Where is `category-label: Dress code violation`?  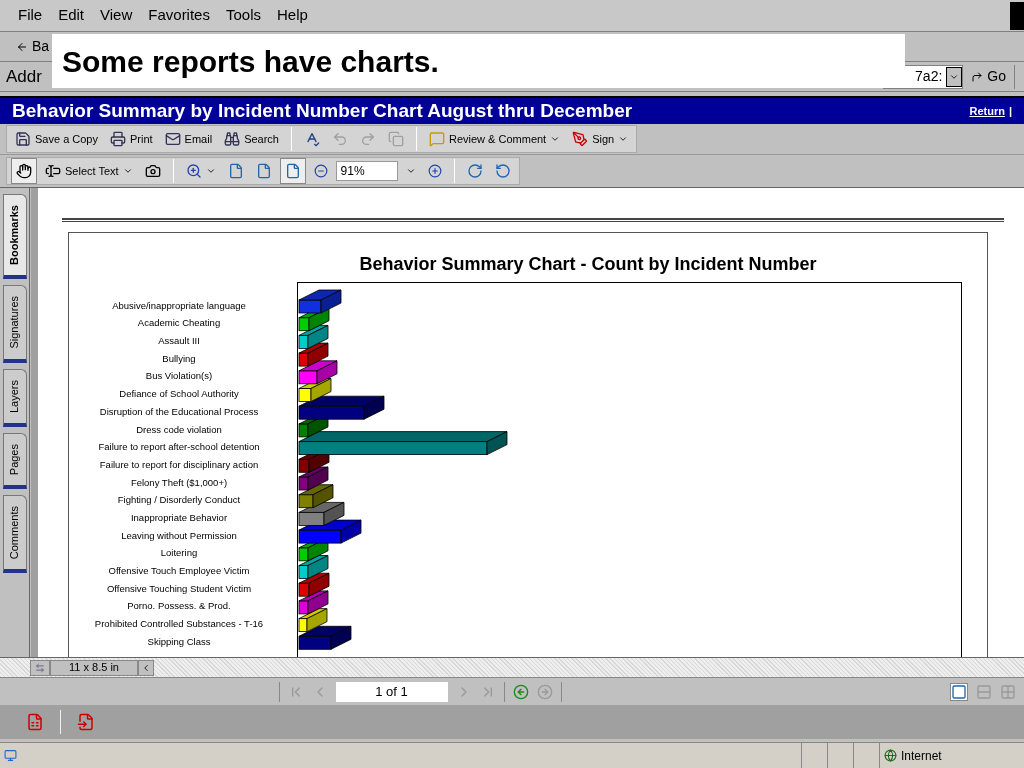
category-label: Dress code violation is located at coordinates (179, 429).